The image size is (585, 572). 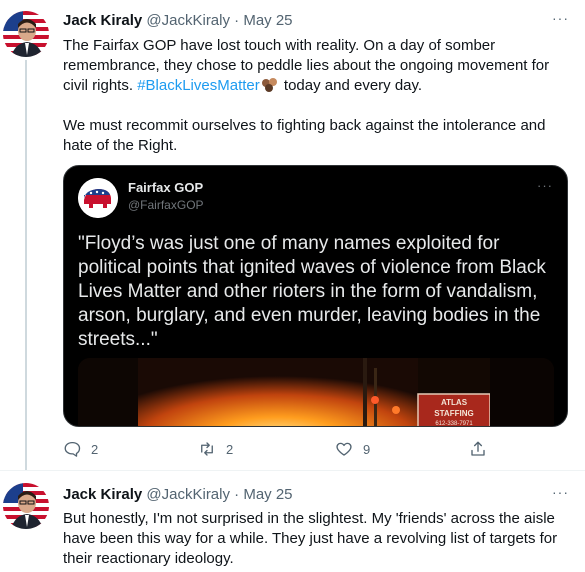 I want to click on quoted-media-image: ATLAS STAFFING 612-338-7971, so click(x=316, y=392).